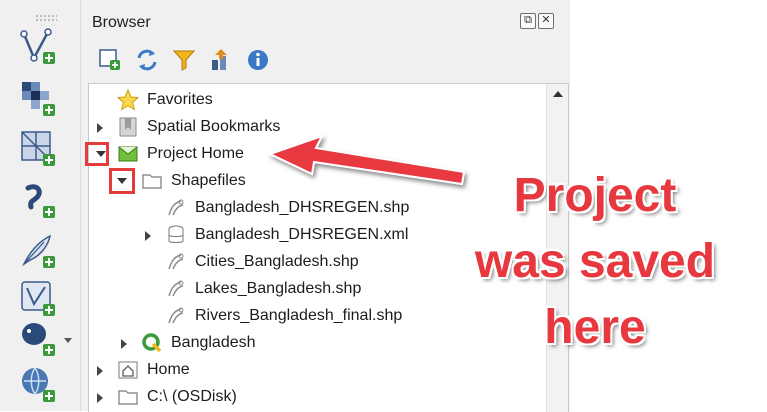 This screenshot has width=767, height=412. I want to click on tree-item-label: Shapefiles, so click(208, 180).